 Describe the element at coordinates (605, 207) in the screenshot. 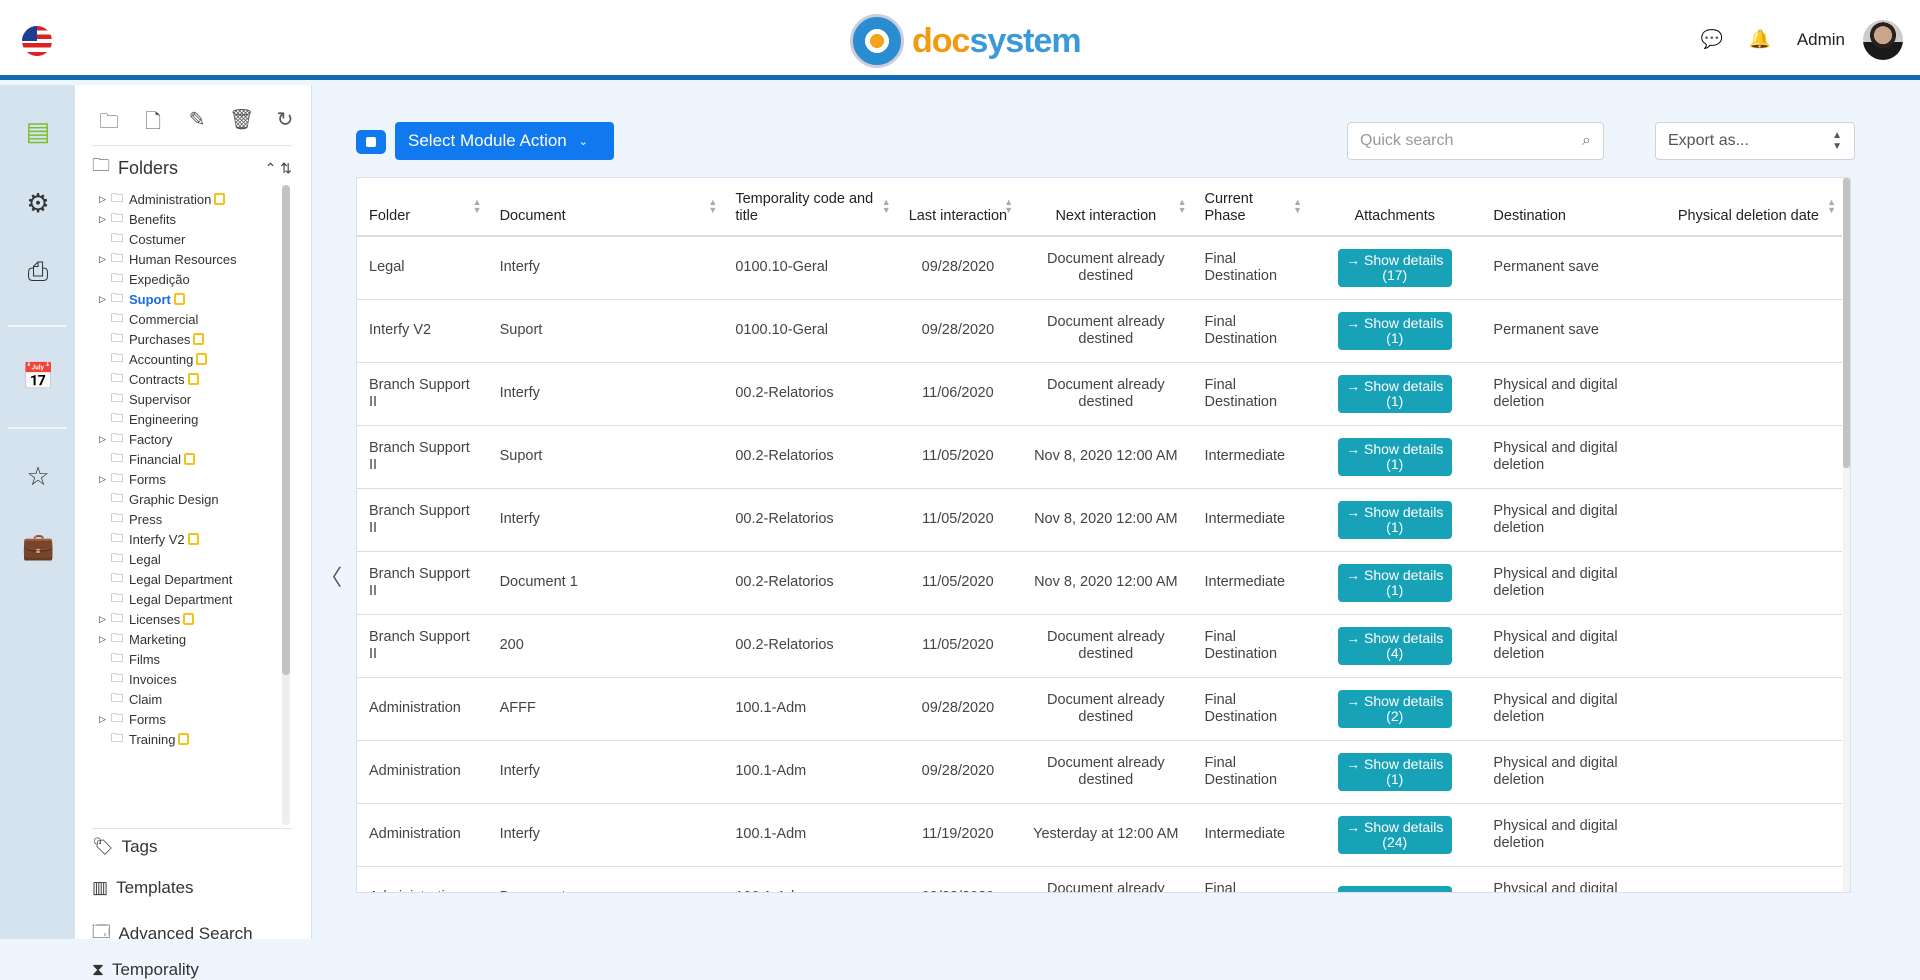

I see `column-header: Document ▲ ▼` at that location.